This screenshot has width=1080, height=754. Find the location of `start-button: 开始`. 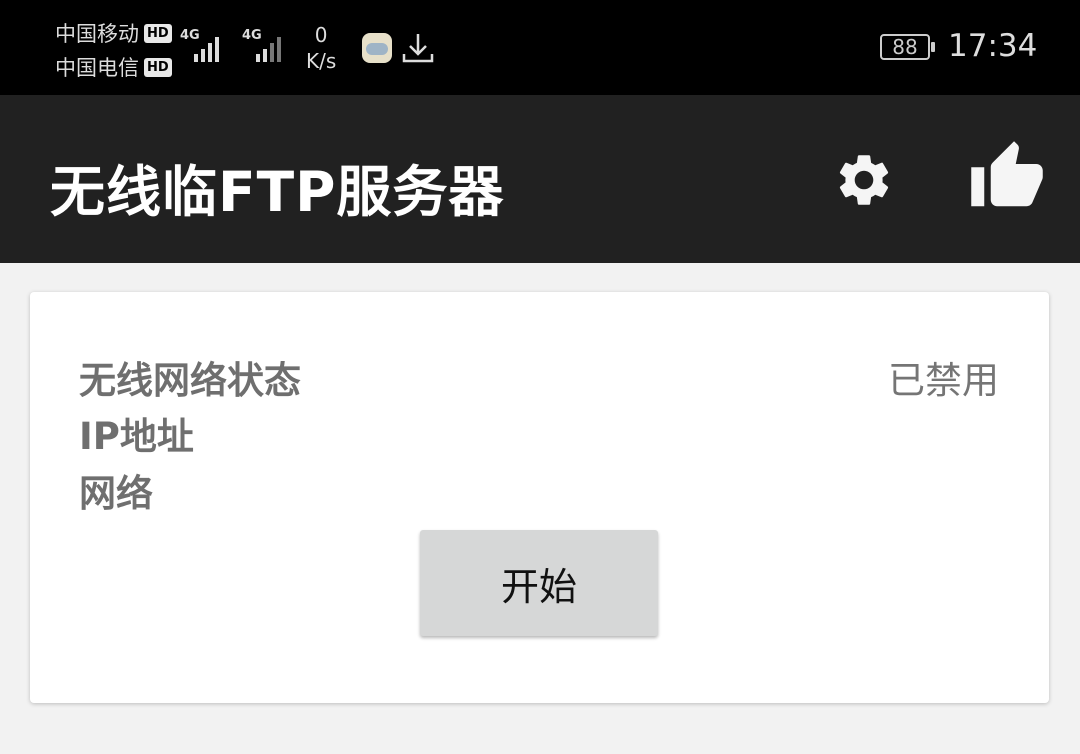

start-button: 开始 is located at coordinates (539, 583).